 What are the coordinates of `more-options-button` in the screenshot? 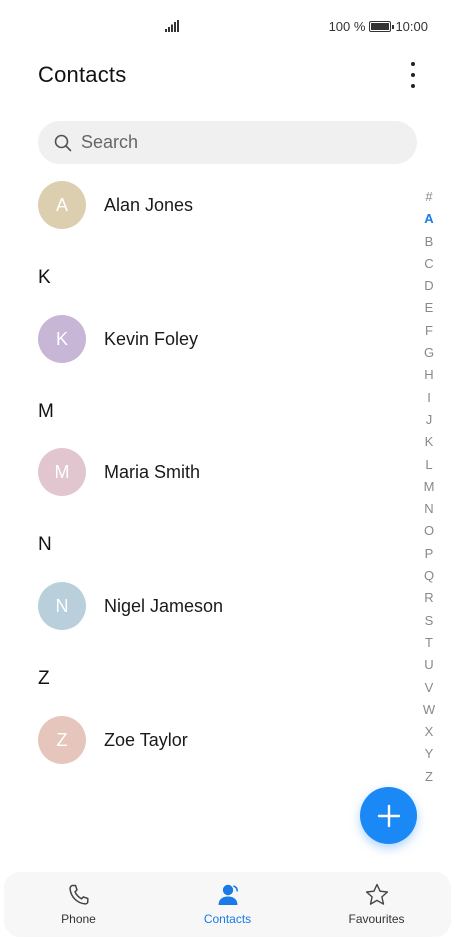 It's located at (413, 75).